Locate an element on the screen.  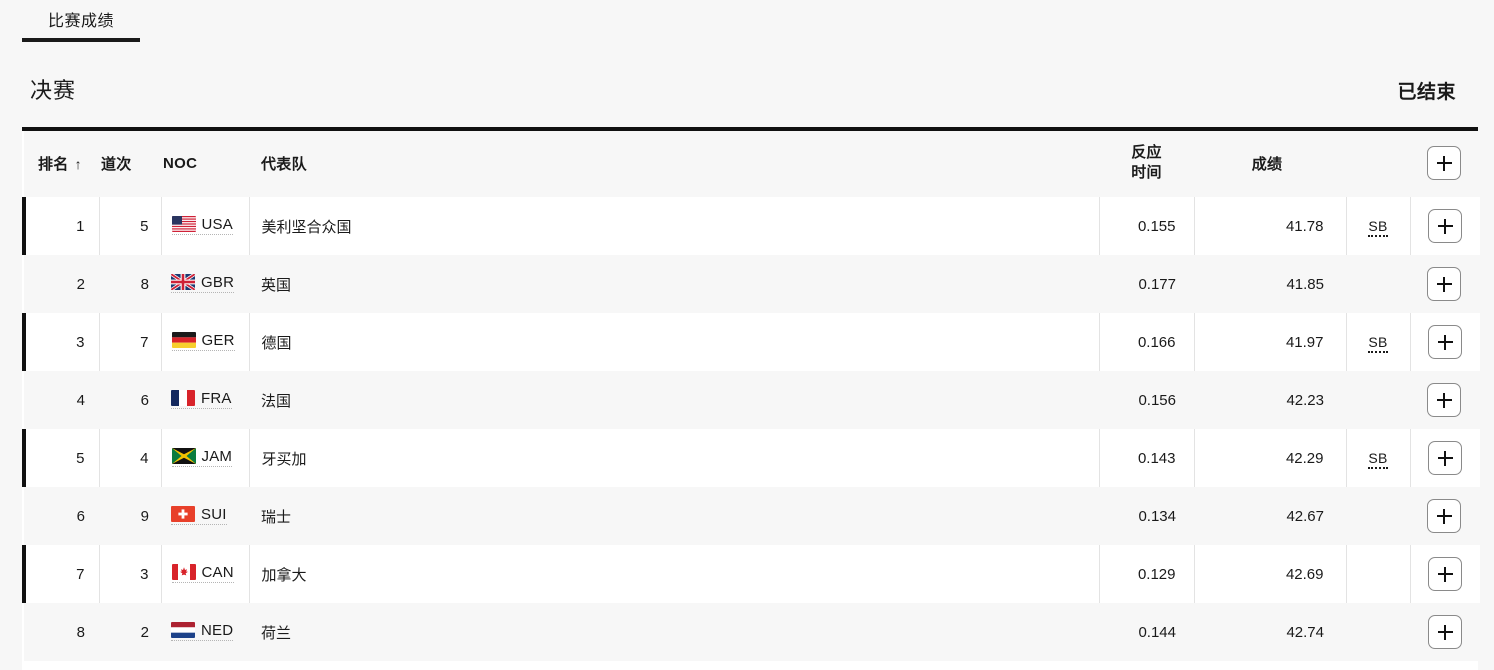
cell-mark: SB is located at coordinates (1378, 226).